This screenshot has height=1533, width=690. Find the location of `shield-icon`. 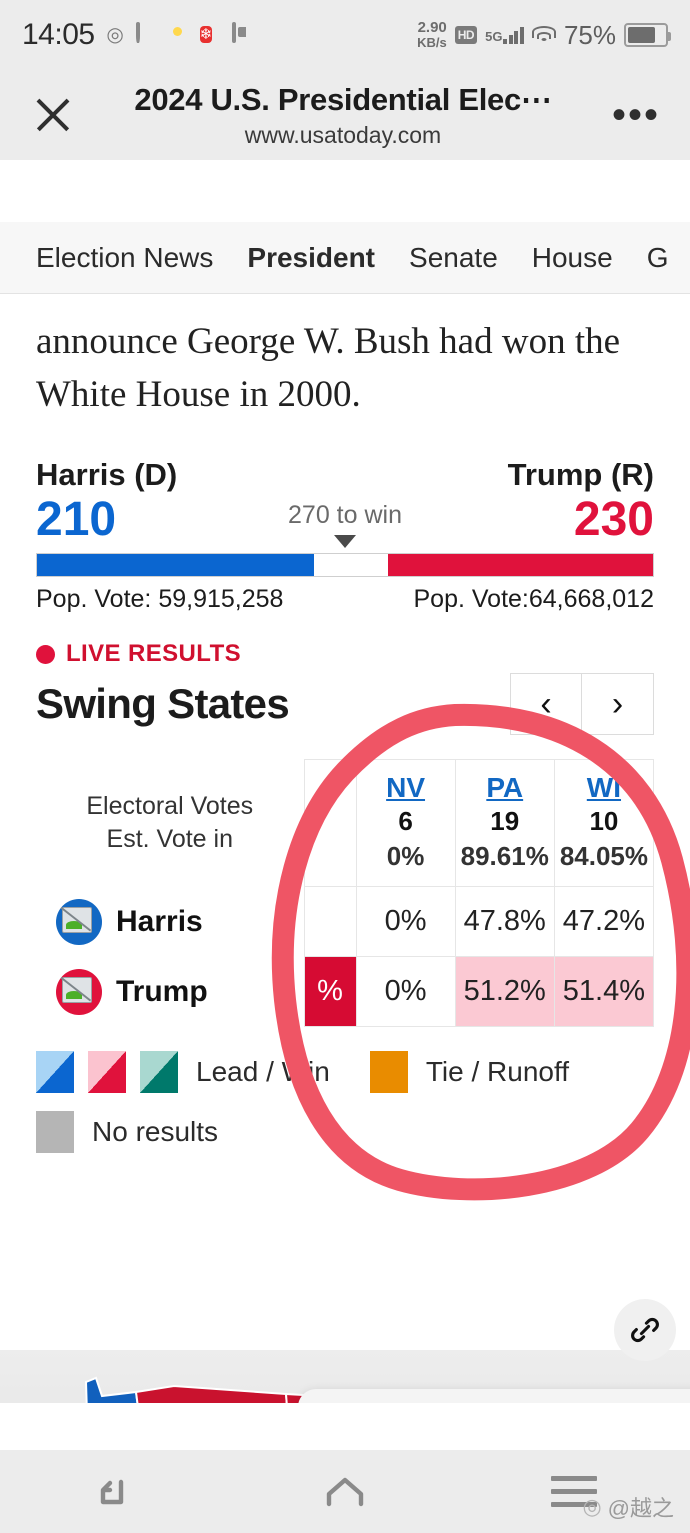

shield-icon is located at coordinates (147, 34).